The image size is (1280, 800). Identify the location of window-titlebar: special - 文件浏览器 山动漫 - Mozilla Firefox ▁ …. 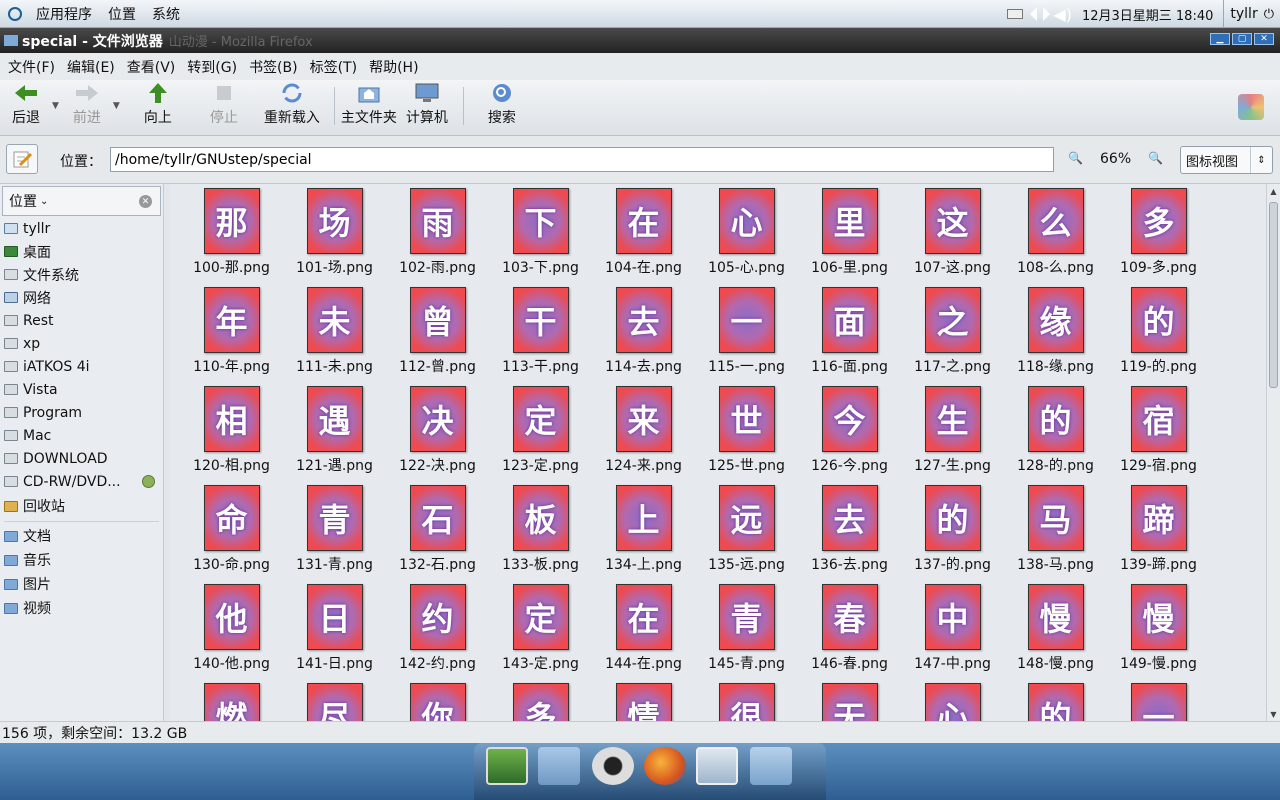
(640, 40).